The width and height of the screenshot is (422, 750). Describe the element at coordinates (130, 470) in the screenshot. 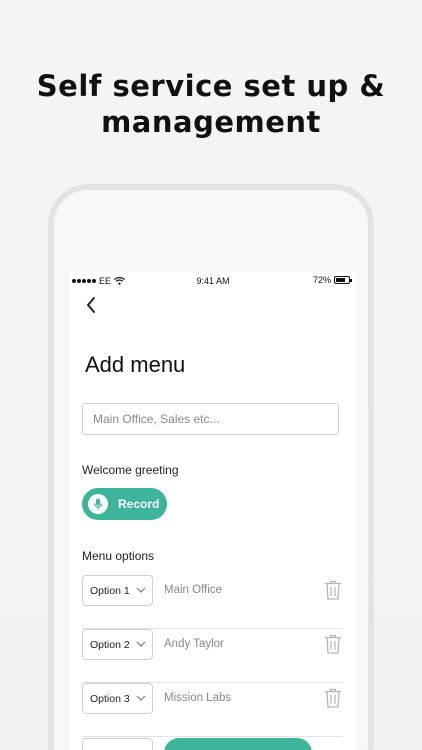

I see `welcome-greeting-label: Welcome greeting` at that location.